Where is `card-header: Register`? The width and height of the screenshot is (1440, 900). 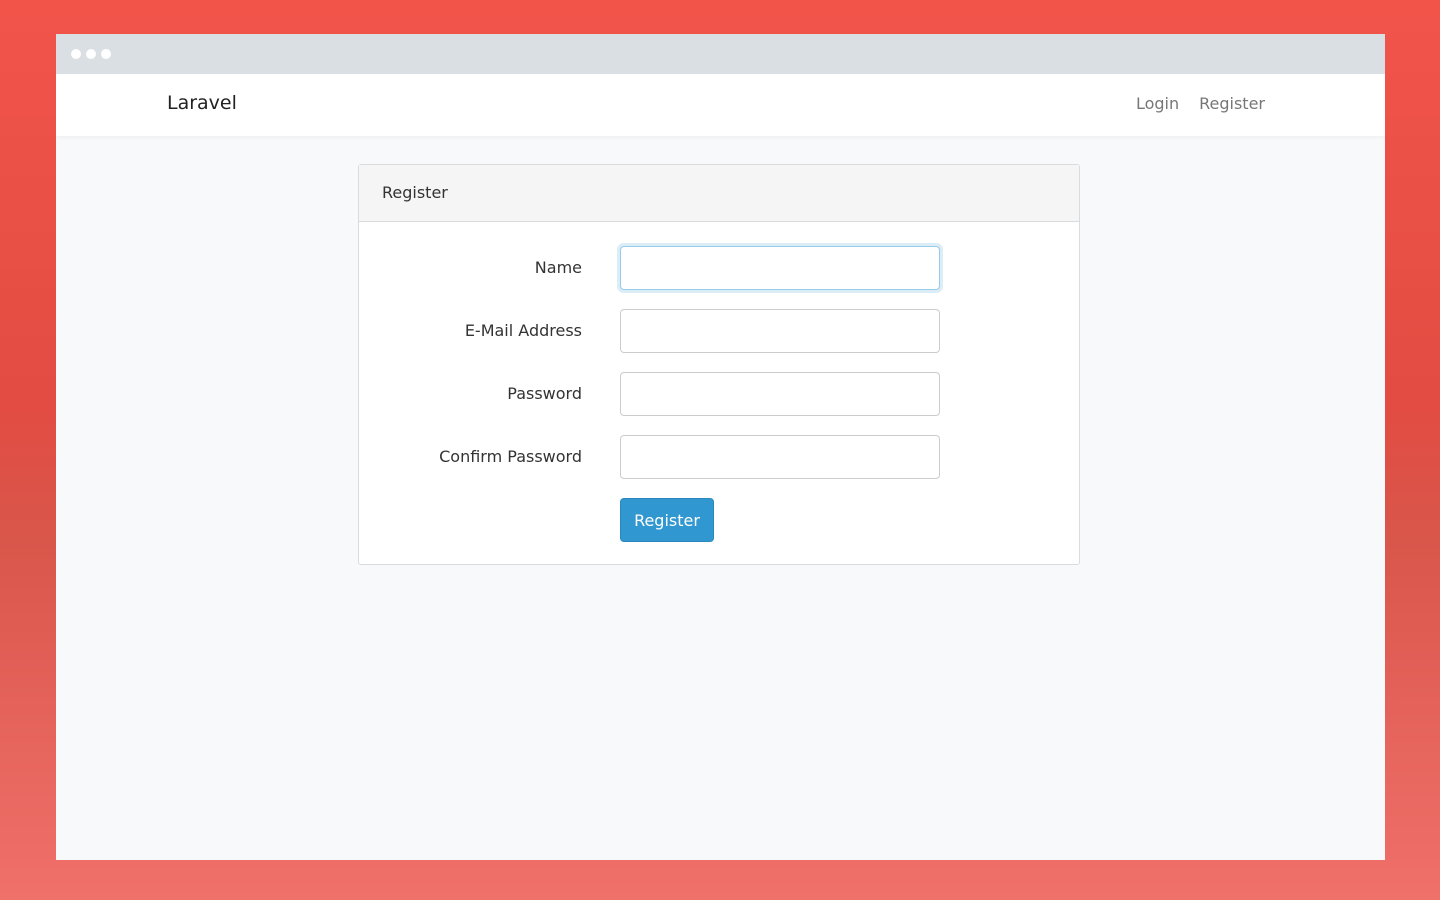 card-header: Register is located at coordinates (719, 193).